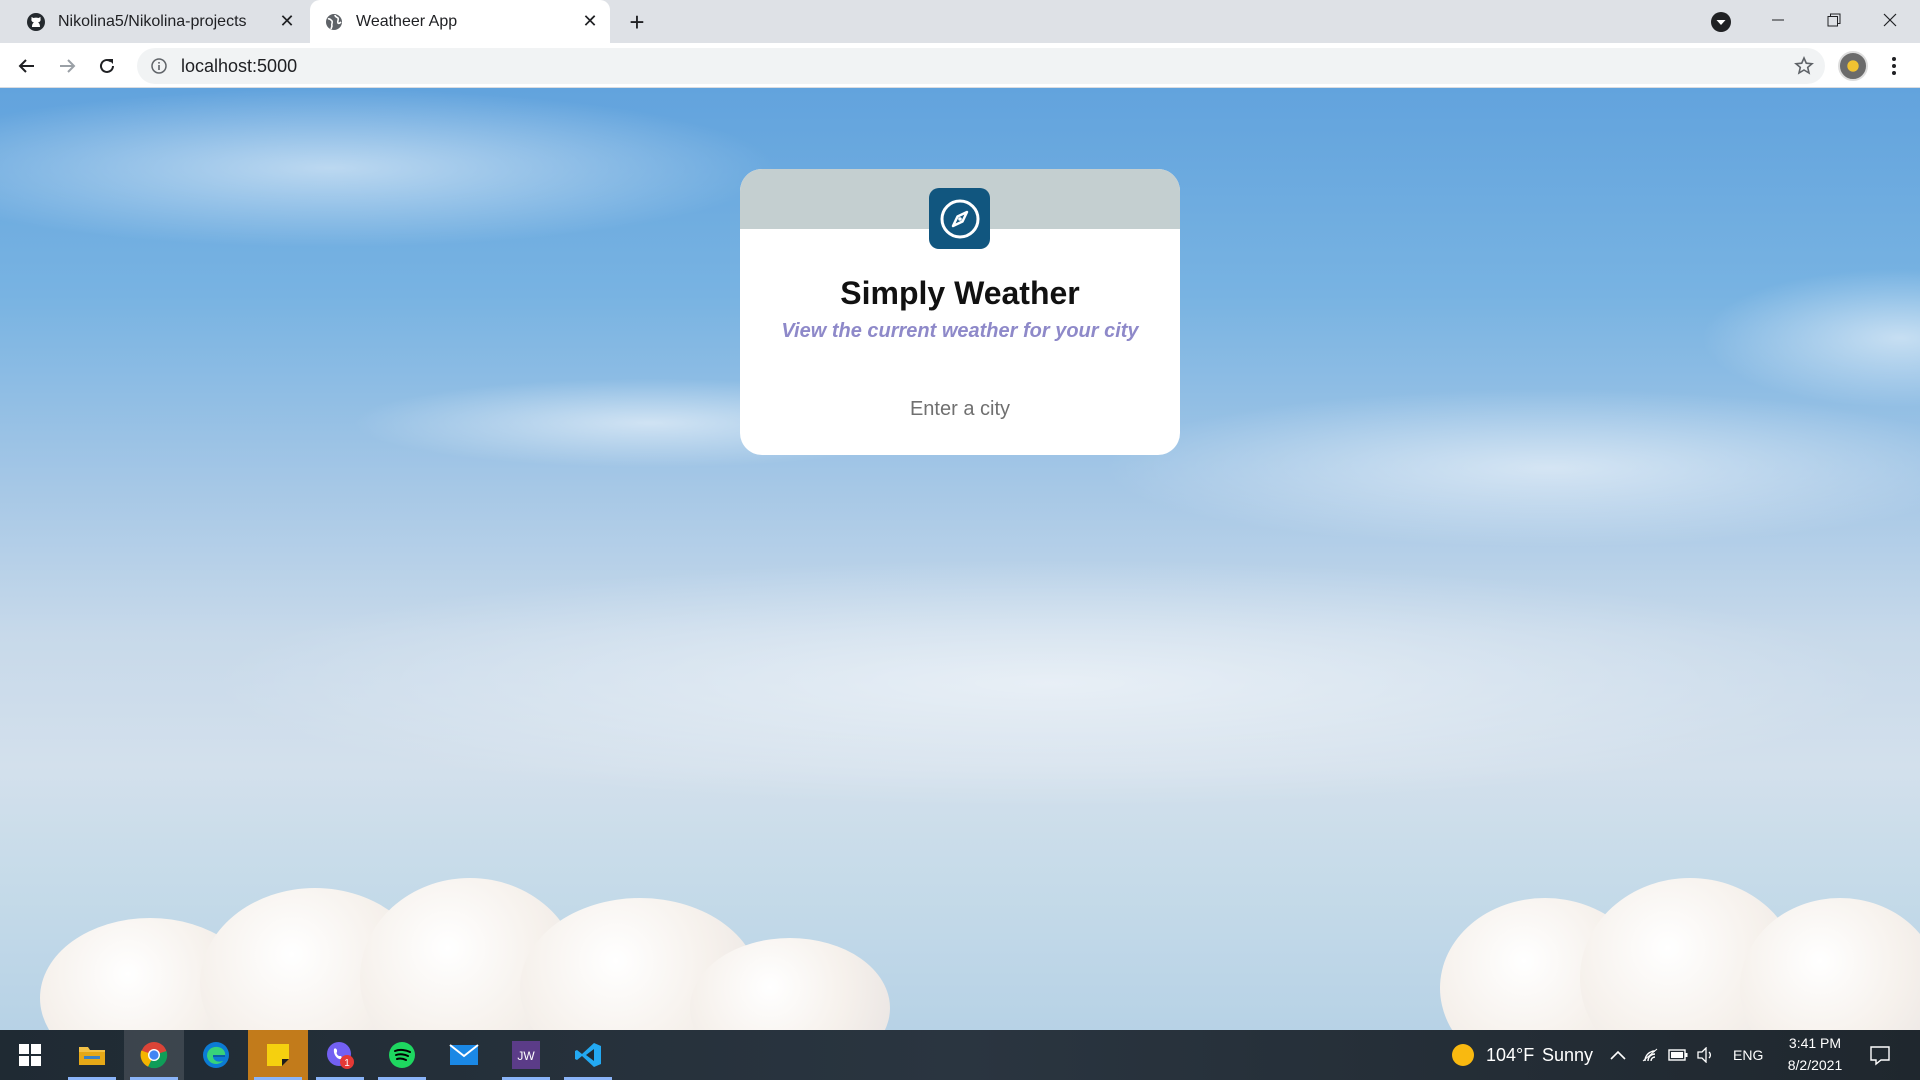  I want to click on vscode-icon, so click(588, 1055).